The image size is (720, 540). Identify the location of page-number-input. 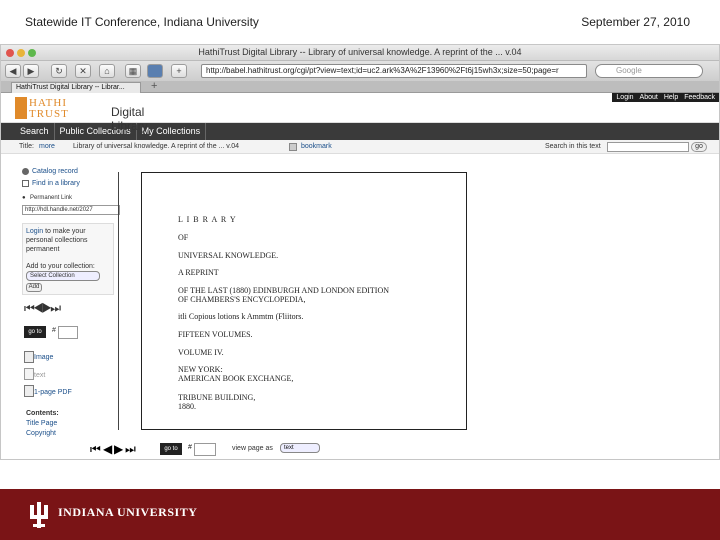
(68, 332).